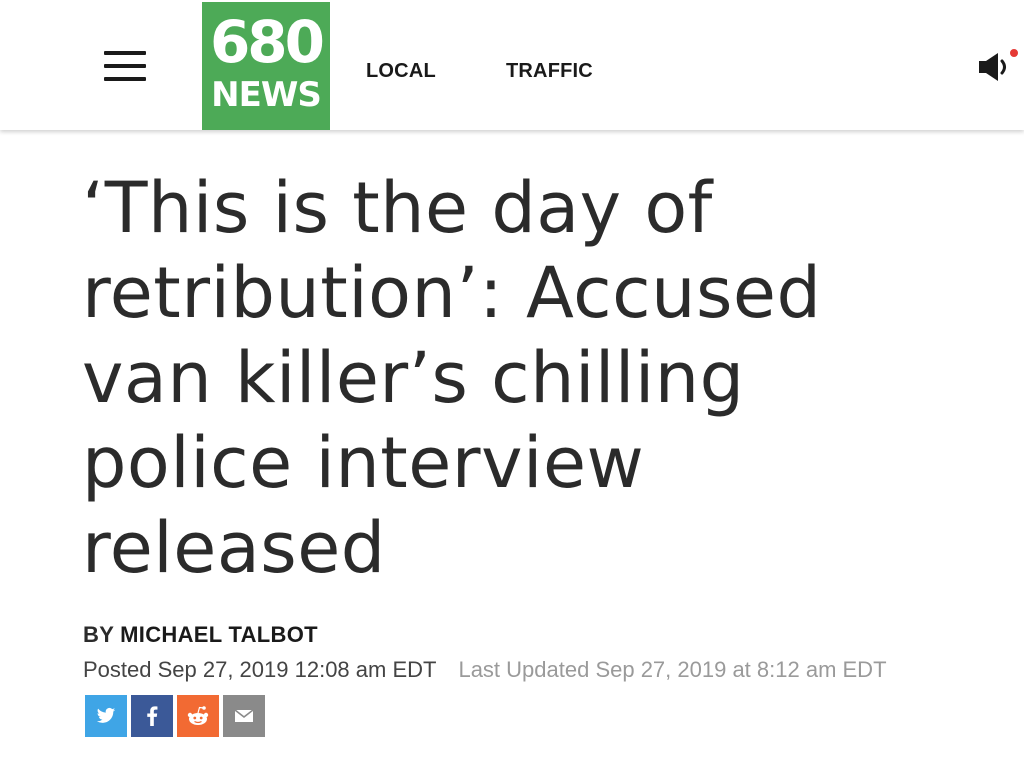  I want to click on email-icon, so click(244, 715).